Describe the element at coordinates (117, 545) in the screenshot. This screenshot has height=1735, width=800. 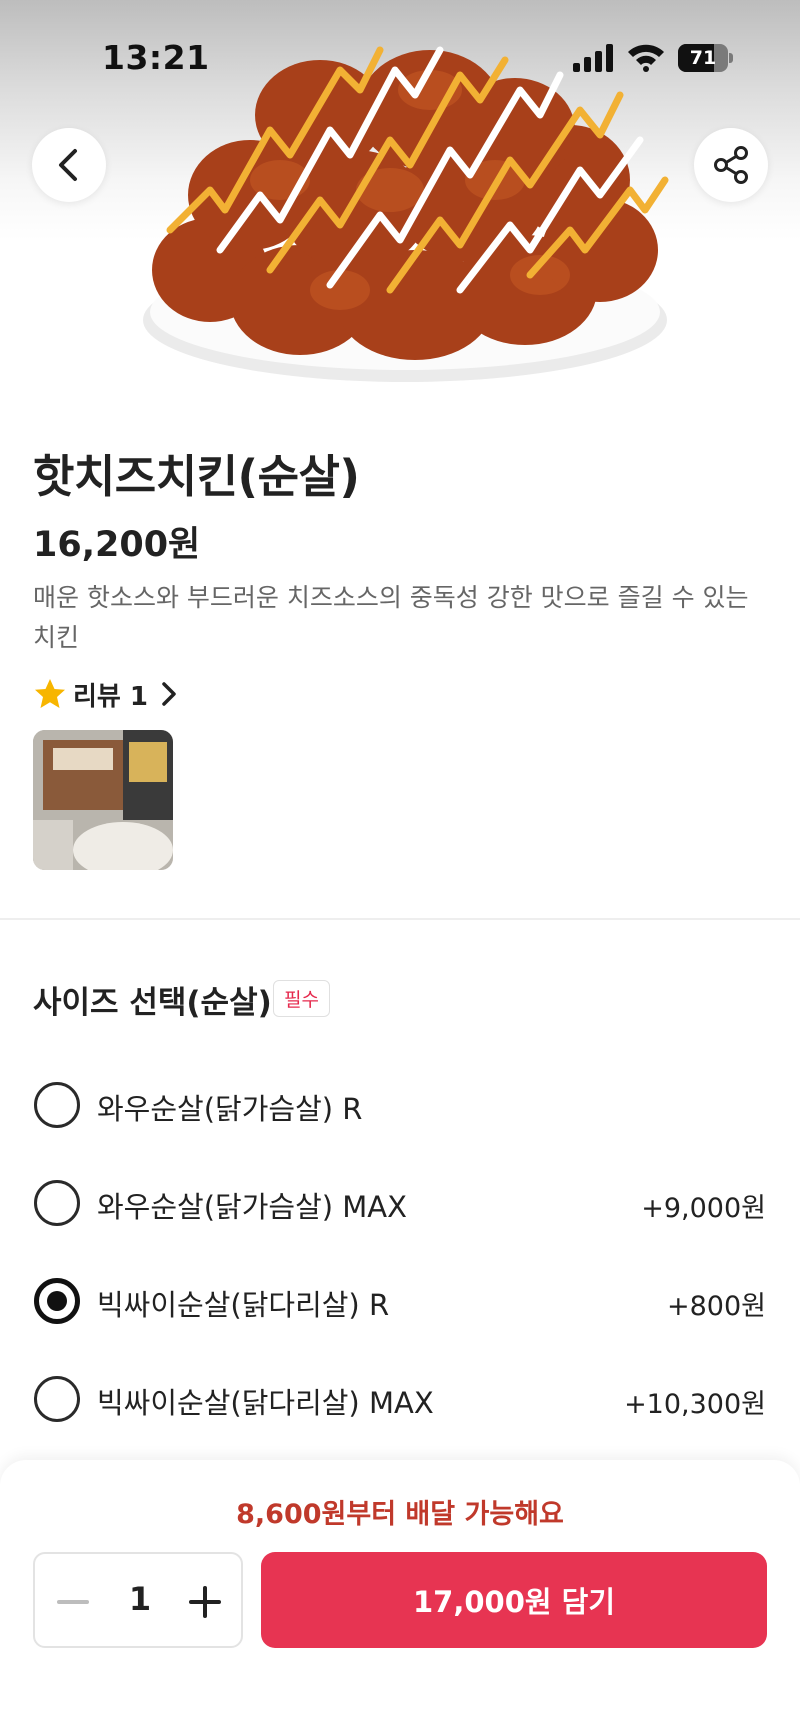
I see `product-price: 16,200원` at that location.